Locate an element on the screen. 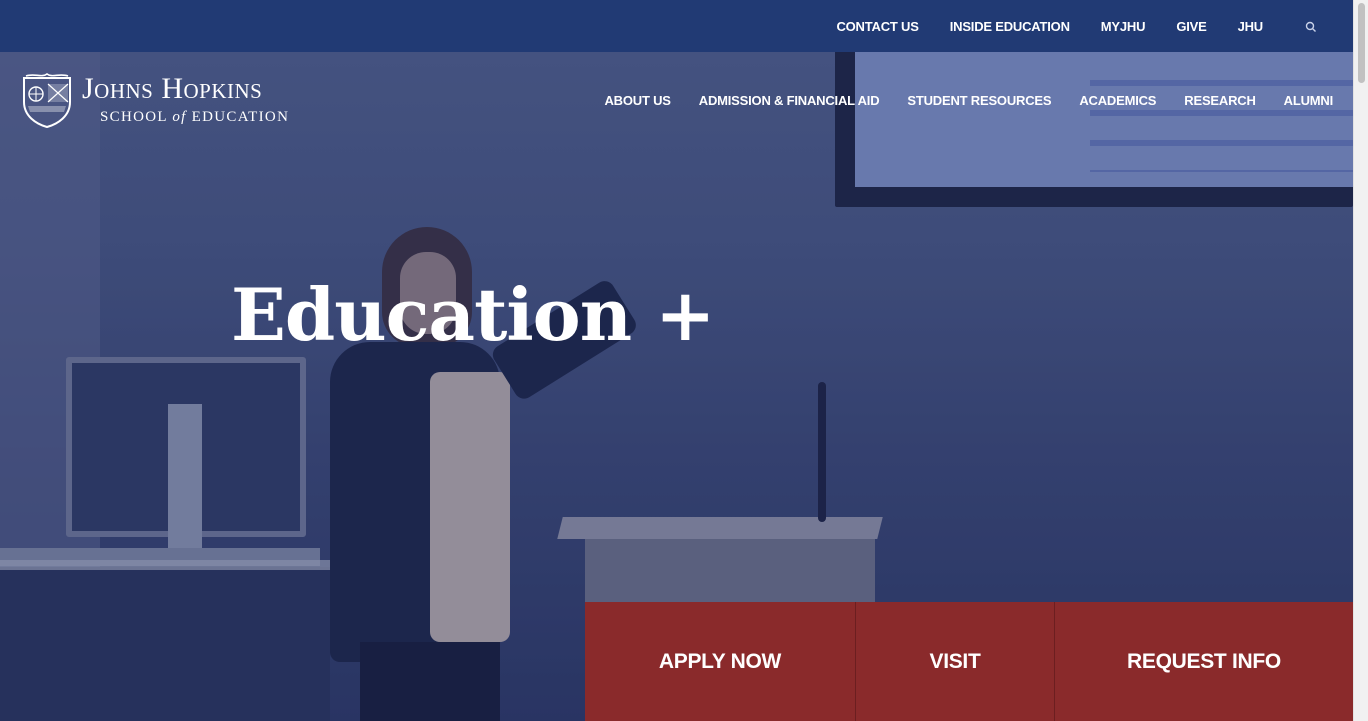 The width and height of the screenshot is (1368, 721). nav-academics: ACADEMICS is located at coordinates (1117, 100).